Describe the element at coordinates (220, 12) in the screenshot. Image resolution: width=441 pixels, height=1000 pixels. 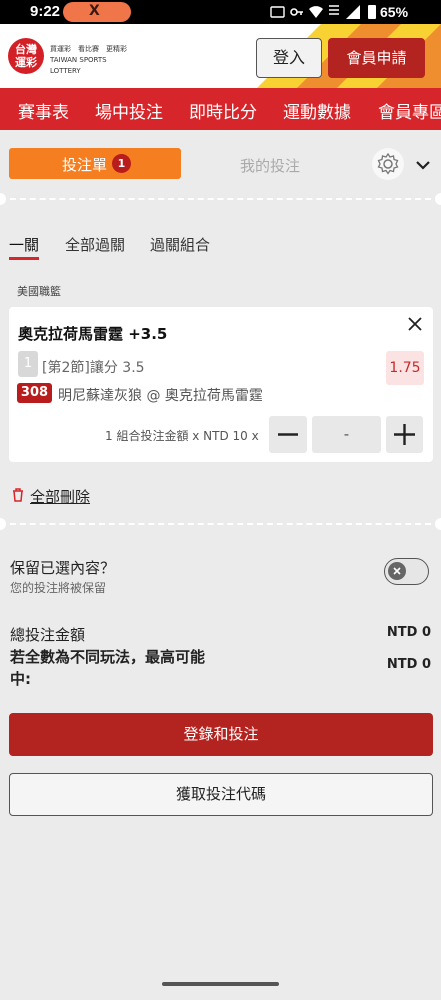
I see `status-bar: 9:22 X 65%` at that location.